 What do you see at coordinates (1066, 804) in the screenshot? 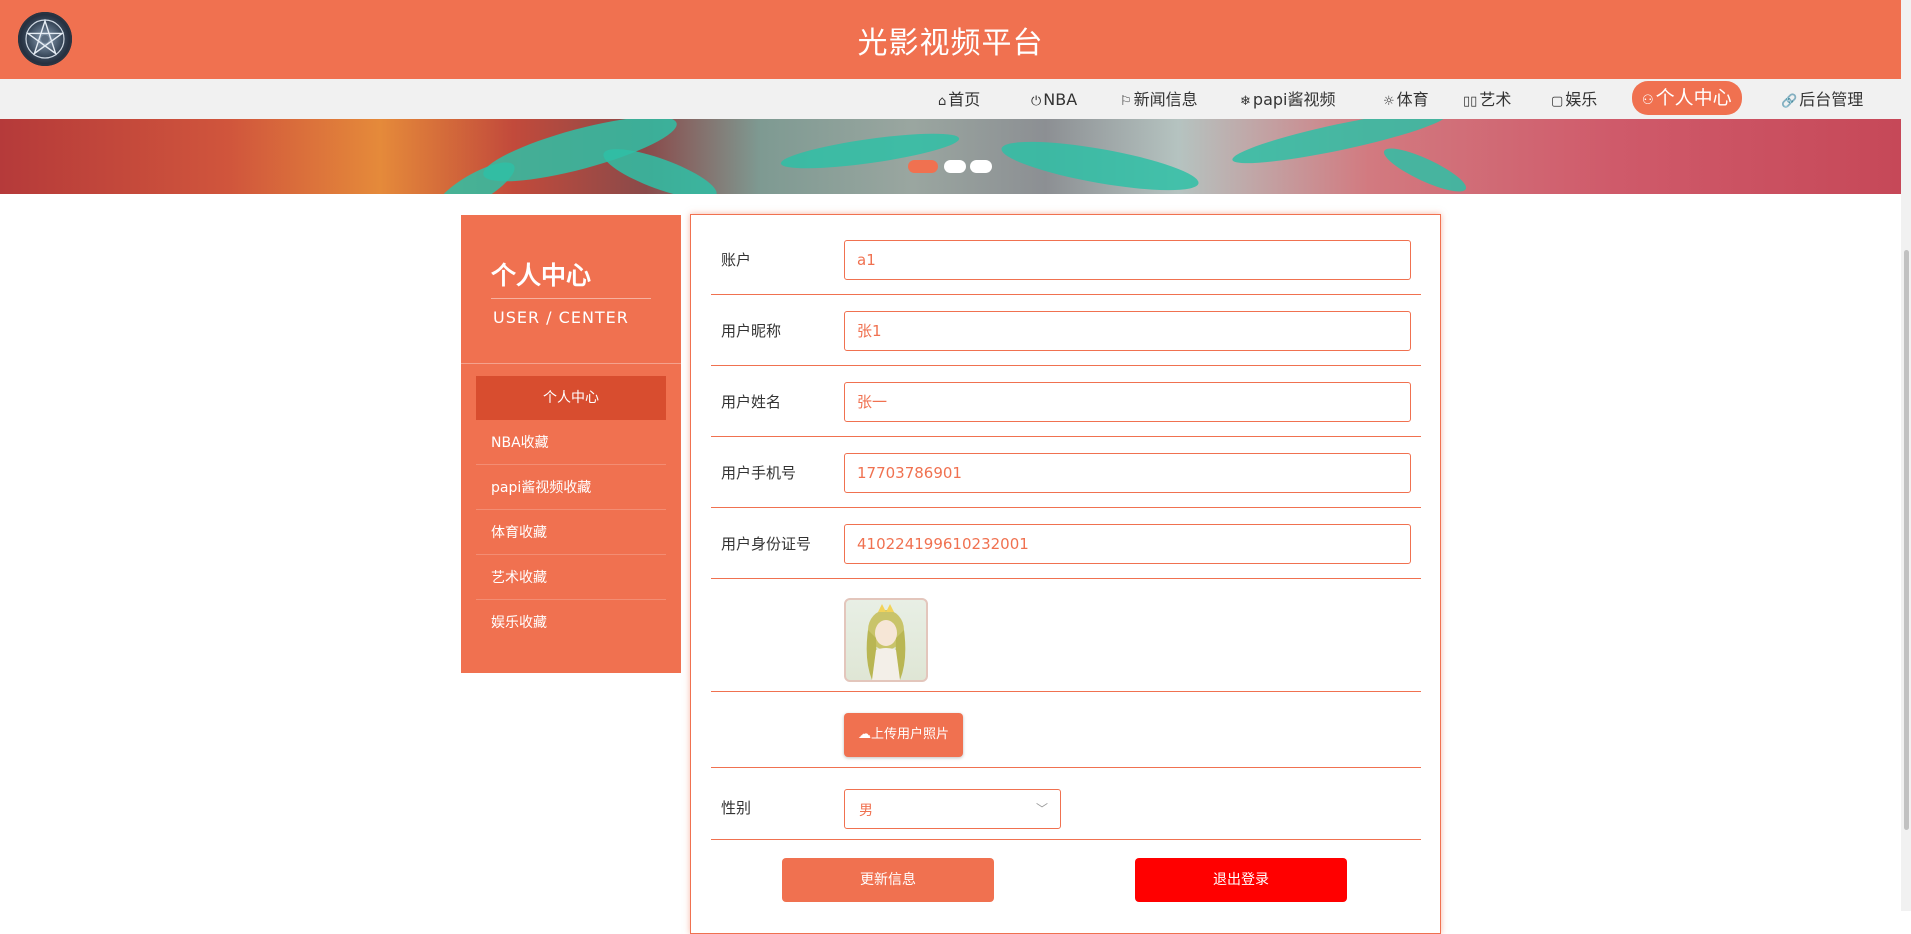
I see `form-row-gender: 性别 男 ﹀` at bounding box center [1066, 804].